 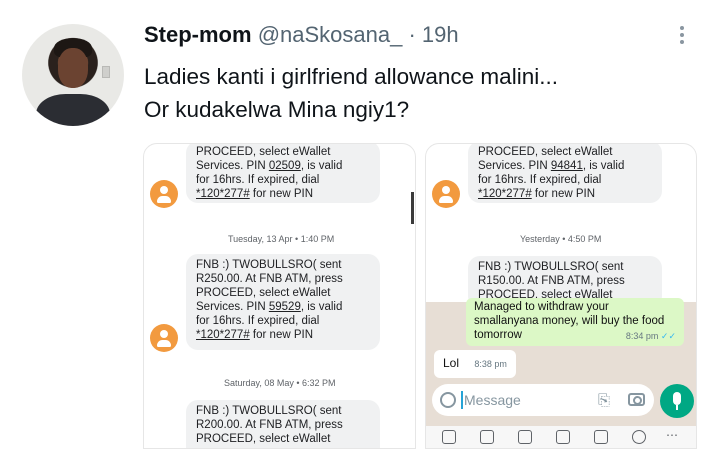 What do you see at coordinates (636, 399) in the screenshot?
I see `camera-icon` at bounding box center [636, 399].